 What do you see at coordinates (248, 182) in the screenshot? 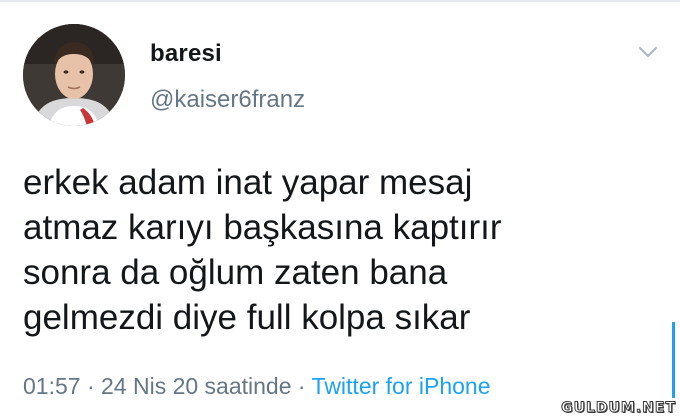
I see `tweet-text-line: erkek adam inat yapar mesaj` at bounding box center [248, 182].